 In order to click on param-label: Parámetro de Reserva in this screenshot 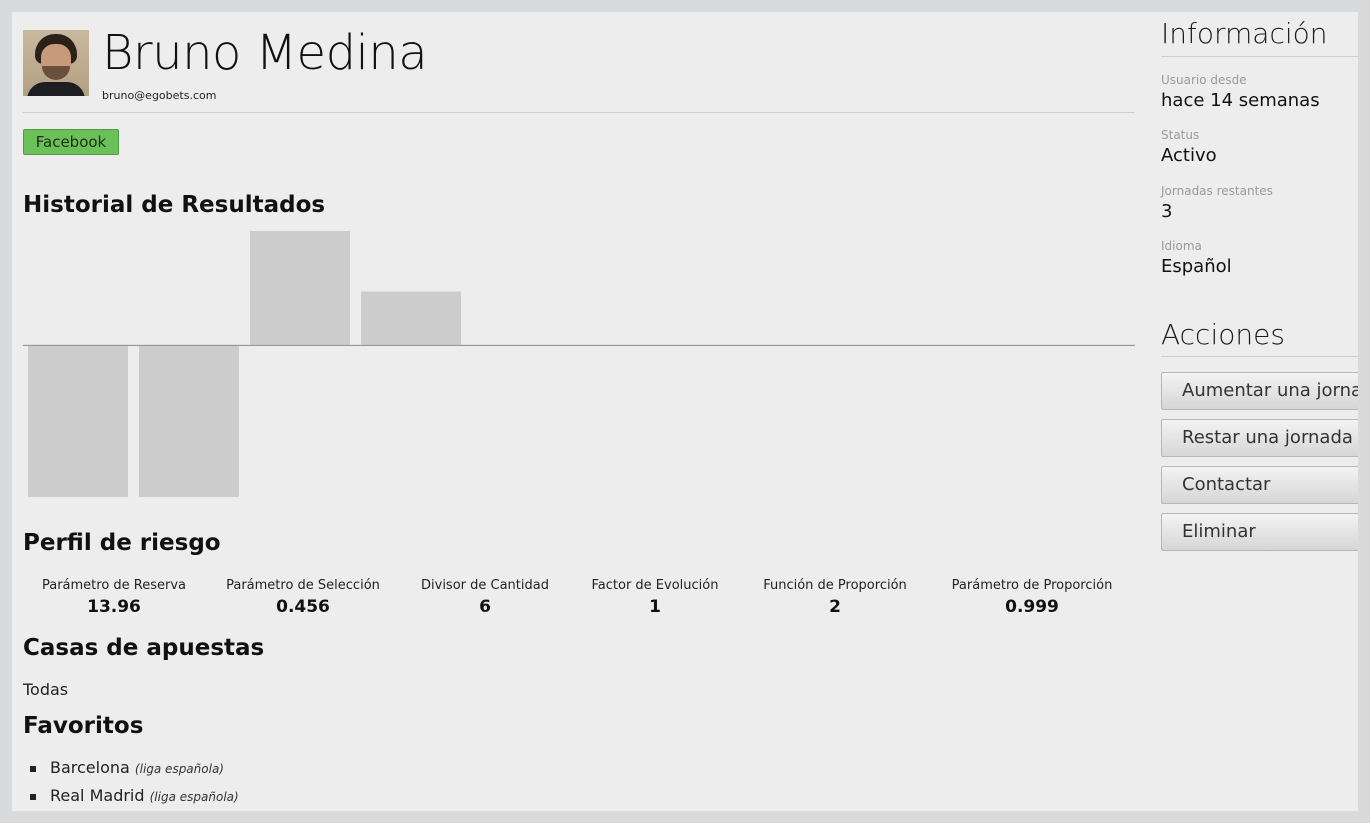, I will do `click(114, 585)`.